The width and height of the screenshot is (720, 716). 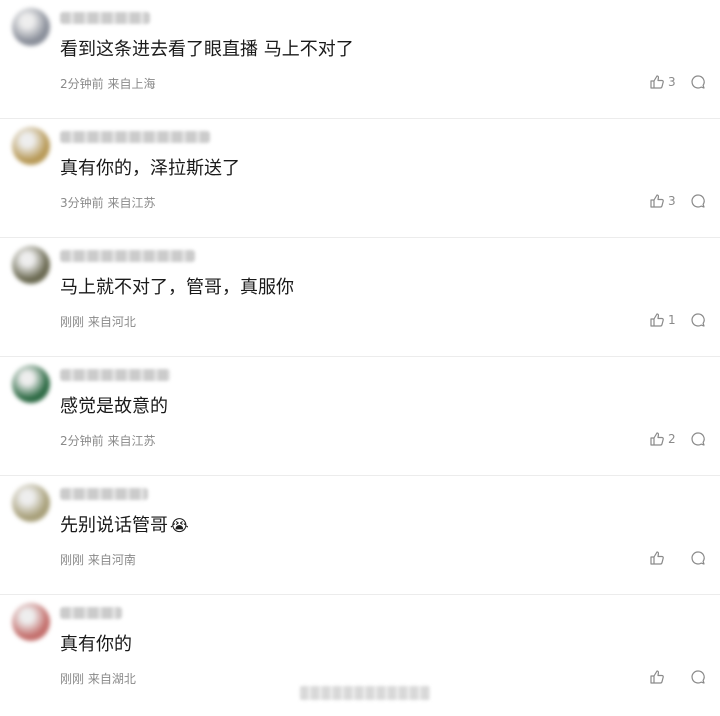 What do you see at coordinates (365, 693) in the screenshot?
I see `watermark-blurred` at bounding box center [365, 693].